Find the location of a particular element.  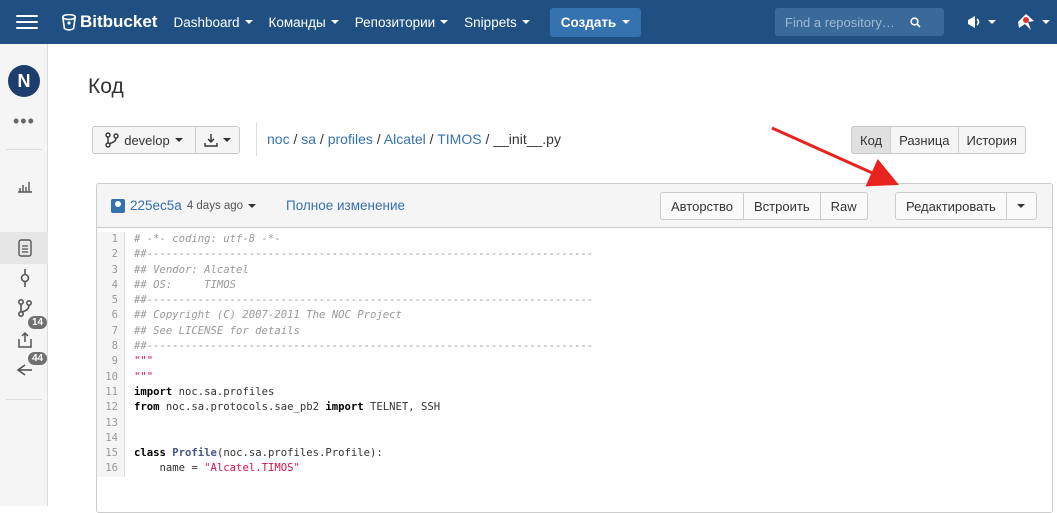

line-source: """ is located at coordinates (144, 376).